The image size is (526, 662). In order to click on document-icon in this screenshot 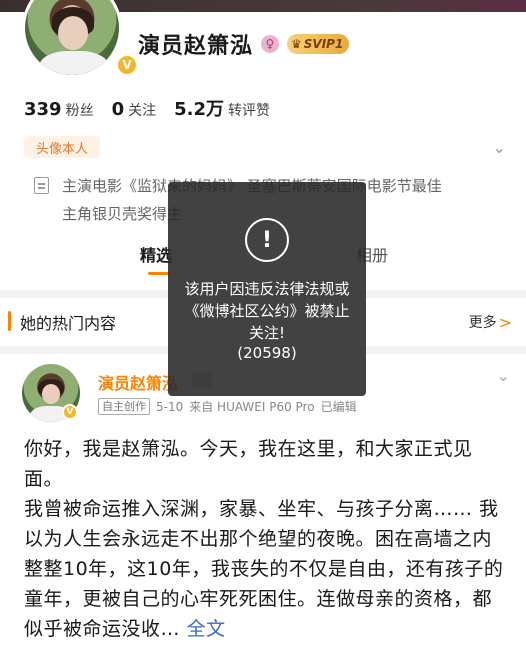, I will do `click(41, 185)`.